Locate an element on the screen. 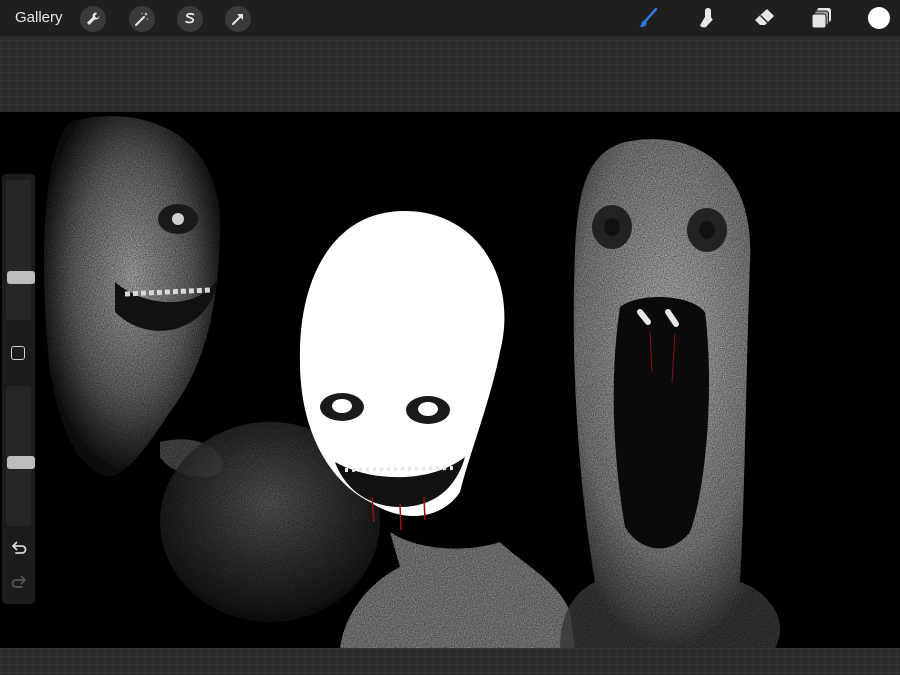  smudge-icon is located at coordinates (706, 18).